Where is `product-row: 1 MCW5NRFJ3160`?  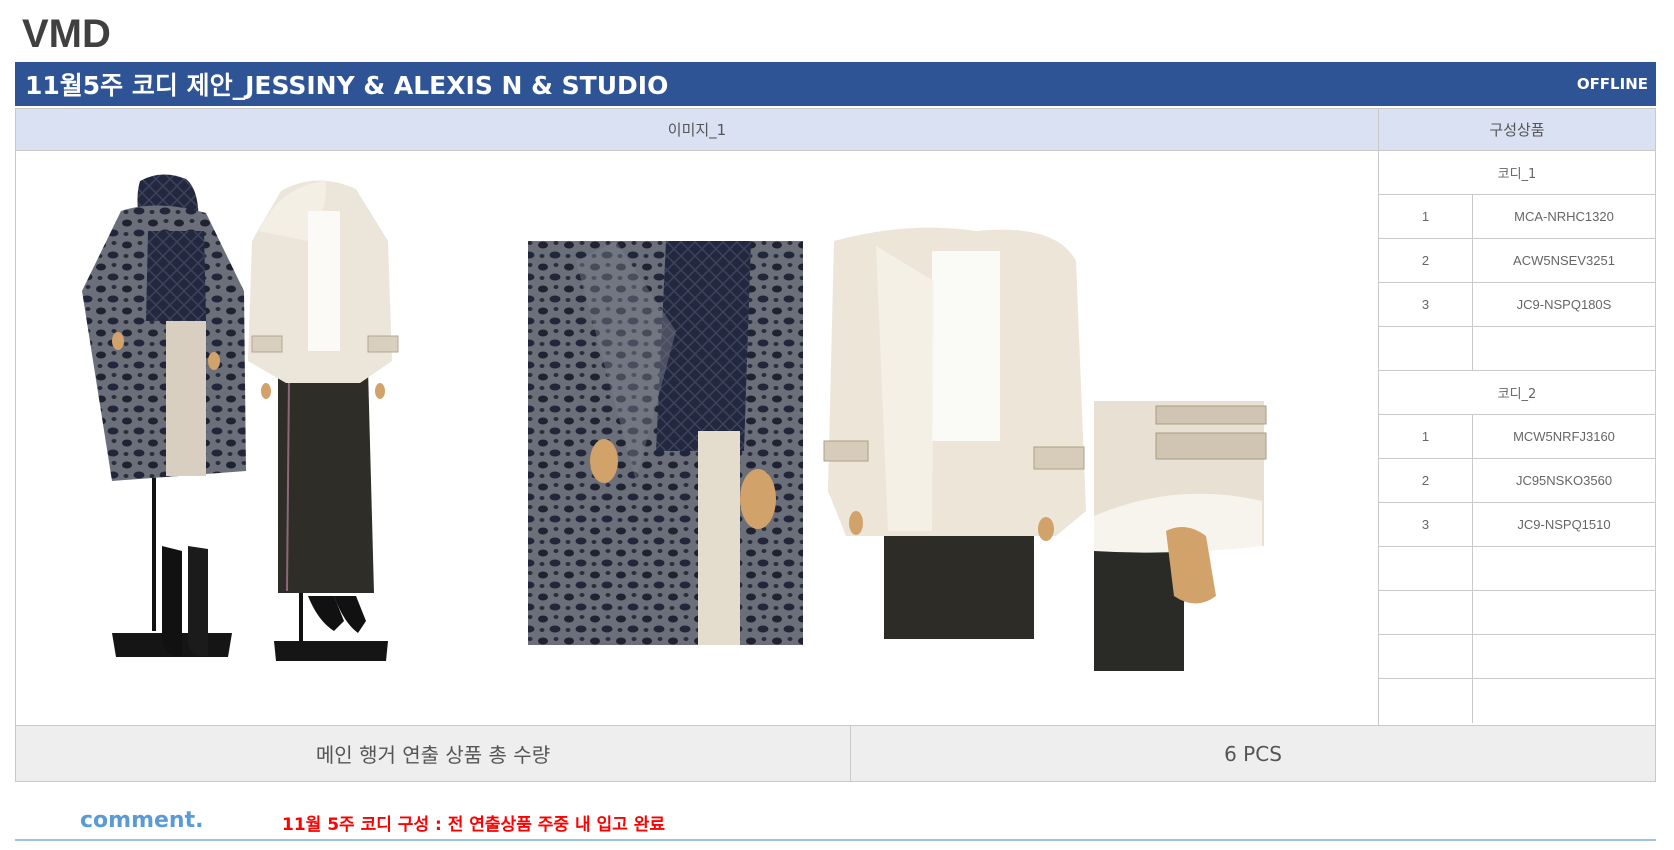 product-row: 1 MCW5NRFJ3160 is located at coordinates (1517, 437).